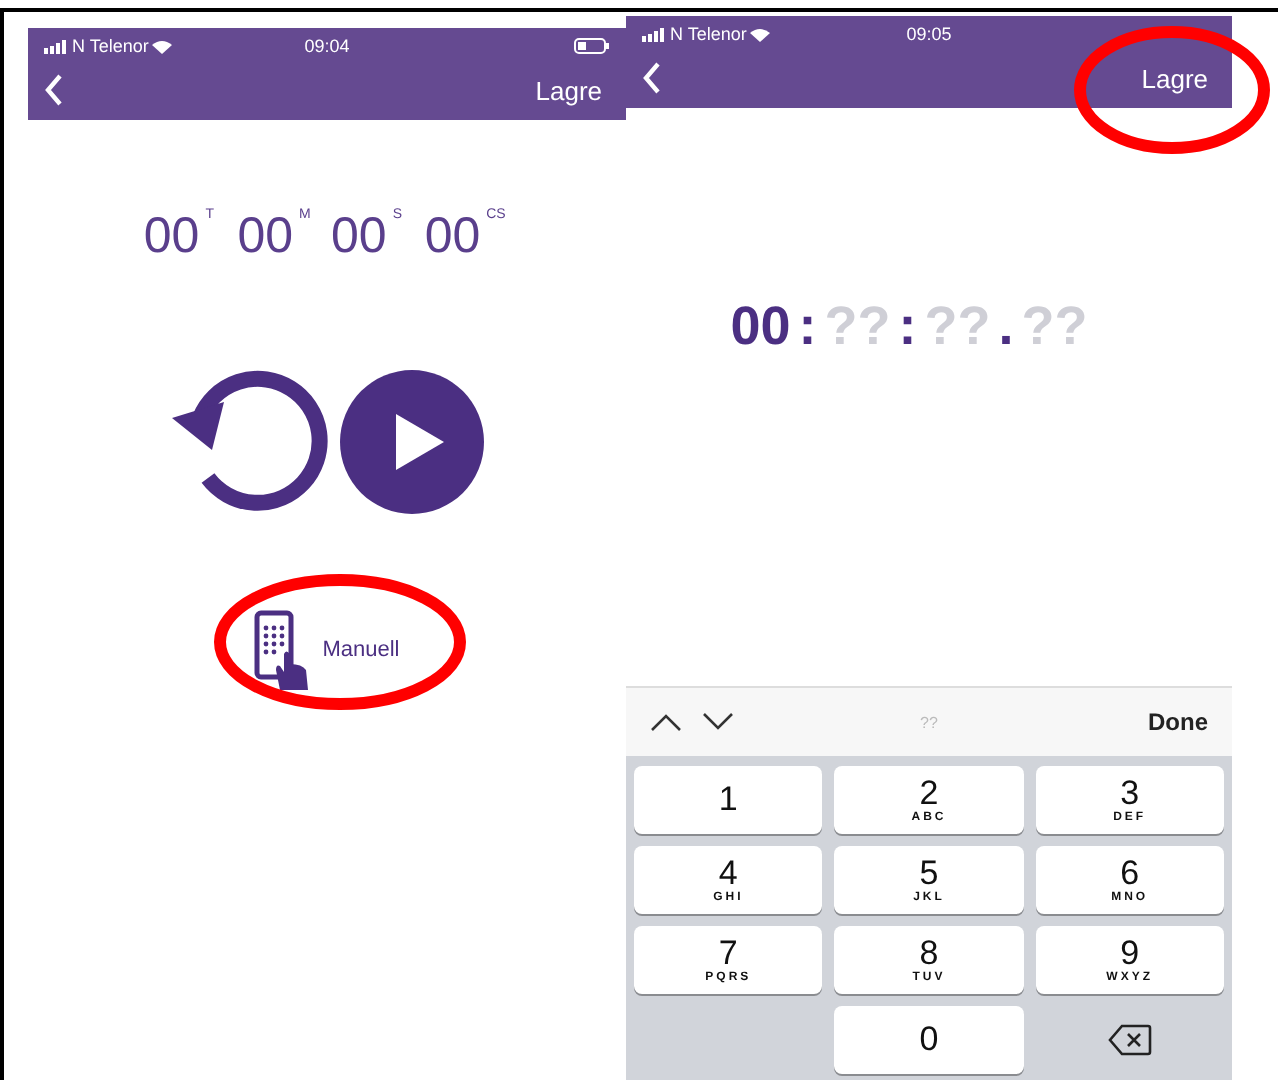 The image size is (1278, 1080). I want to click on status-time: 09:04, so click(327, 46).